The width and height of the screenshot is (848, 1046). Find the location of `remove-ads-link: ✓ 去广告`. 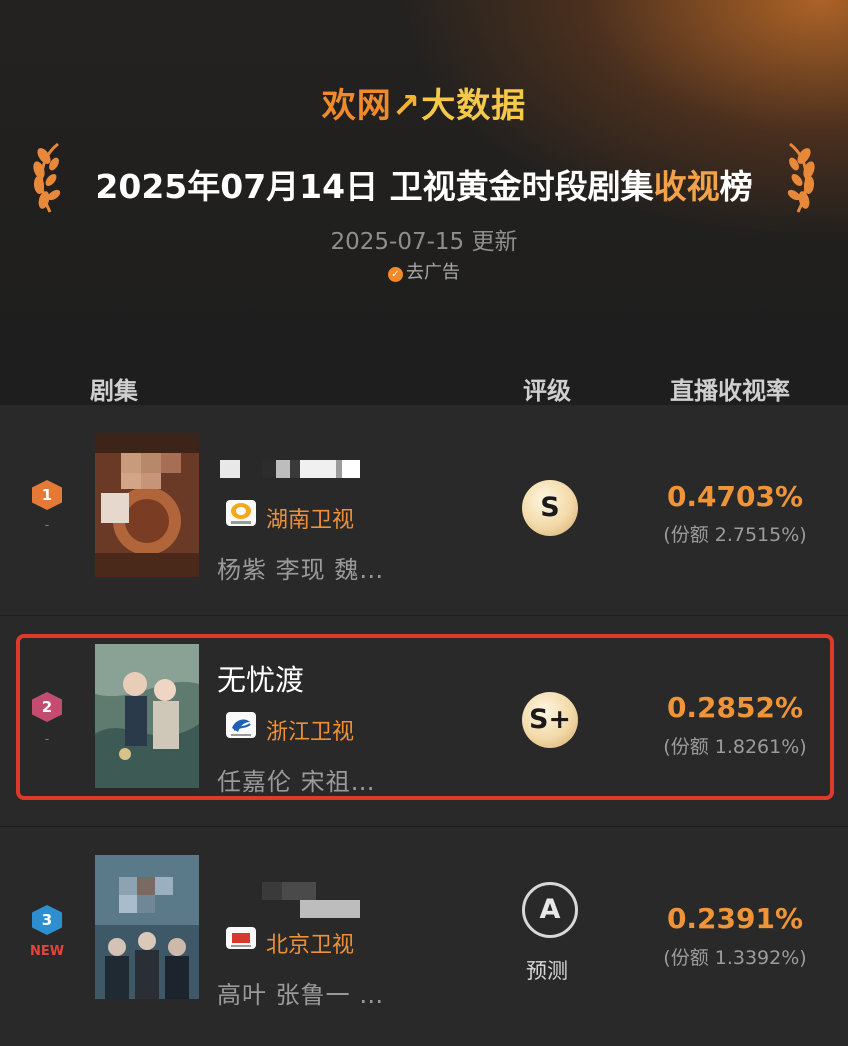

remove-ads-link: ✓ 去广告 is located at coordinates (424, 271).